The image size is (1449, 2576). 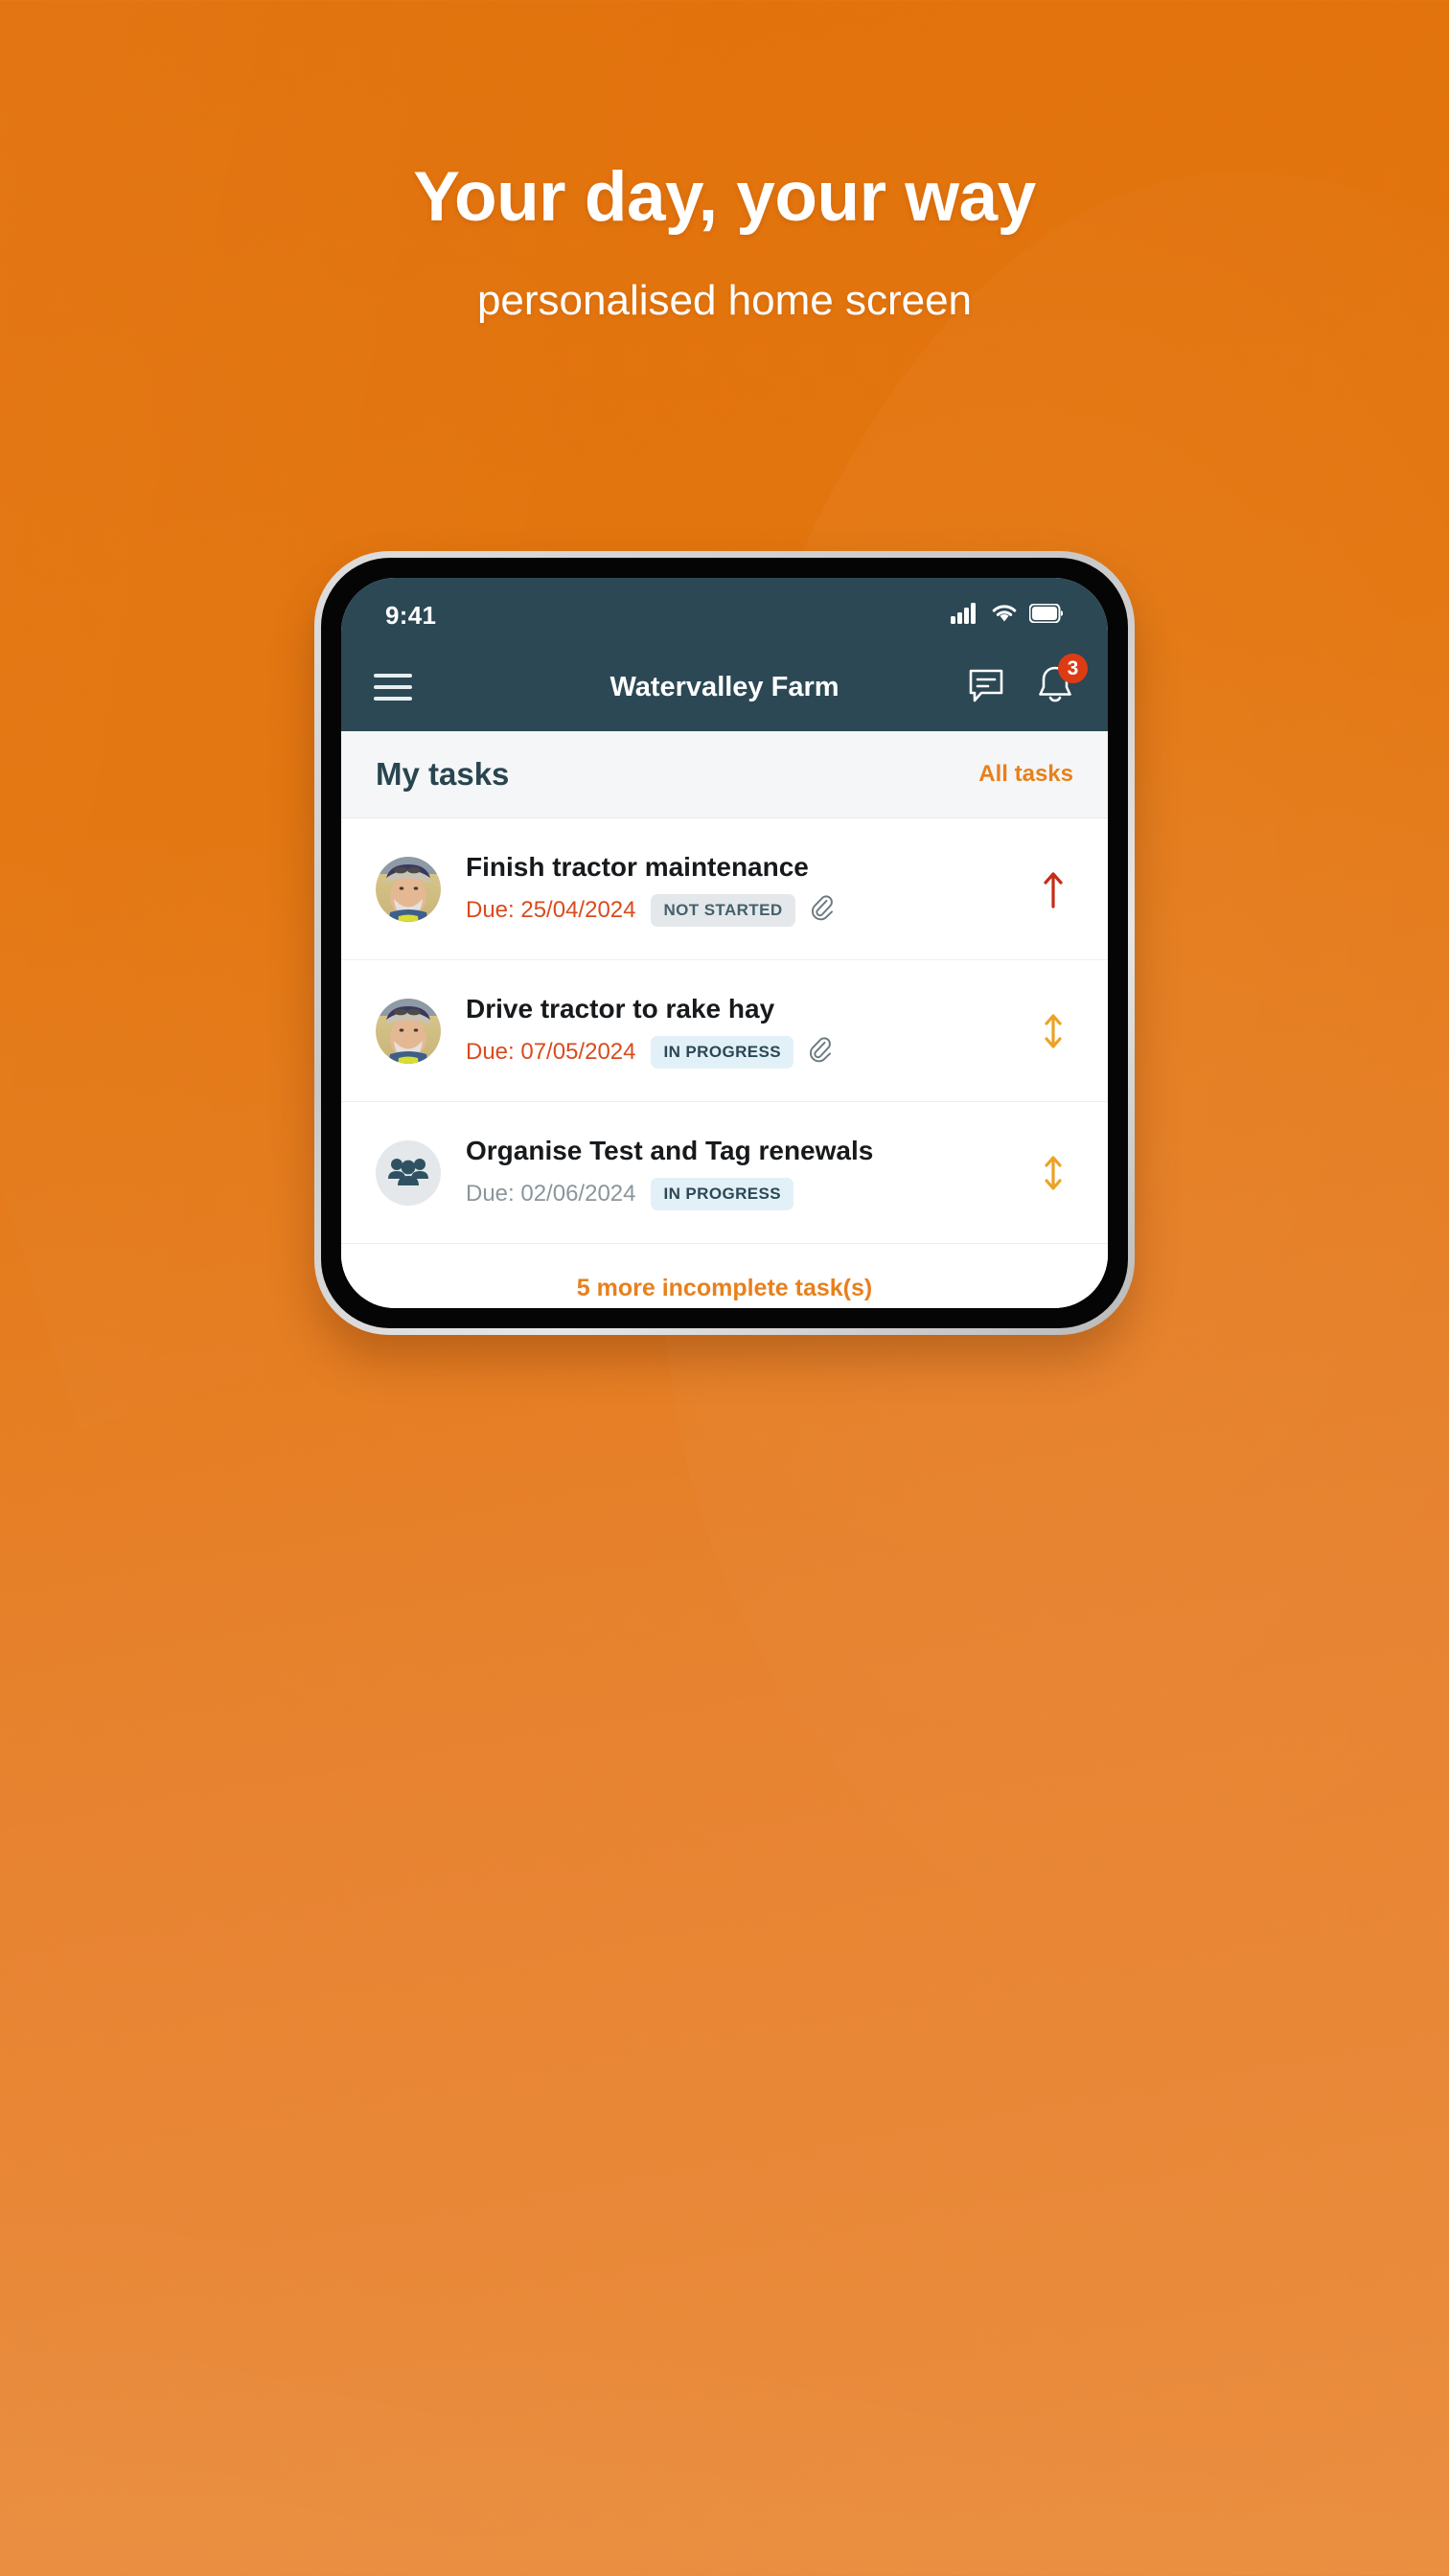 I want to click on task-due-date: Due: 25/04/2024, so click(x=551, y=910).